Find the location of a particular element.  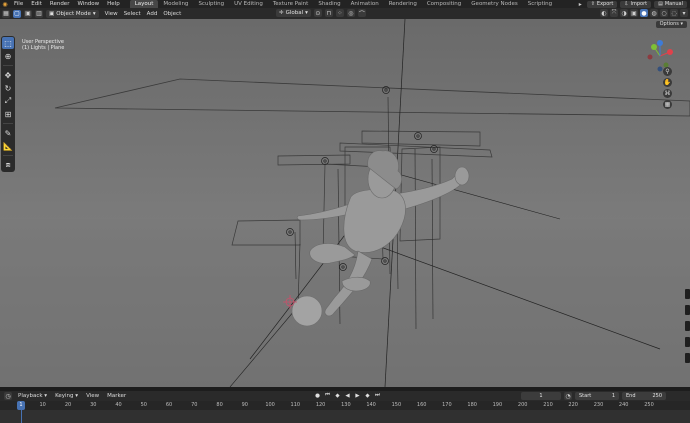

measure-icon: 📐 is located at coordinates (8, 146).